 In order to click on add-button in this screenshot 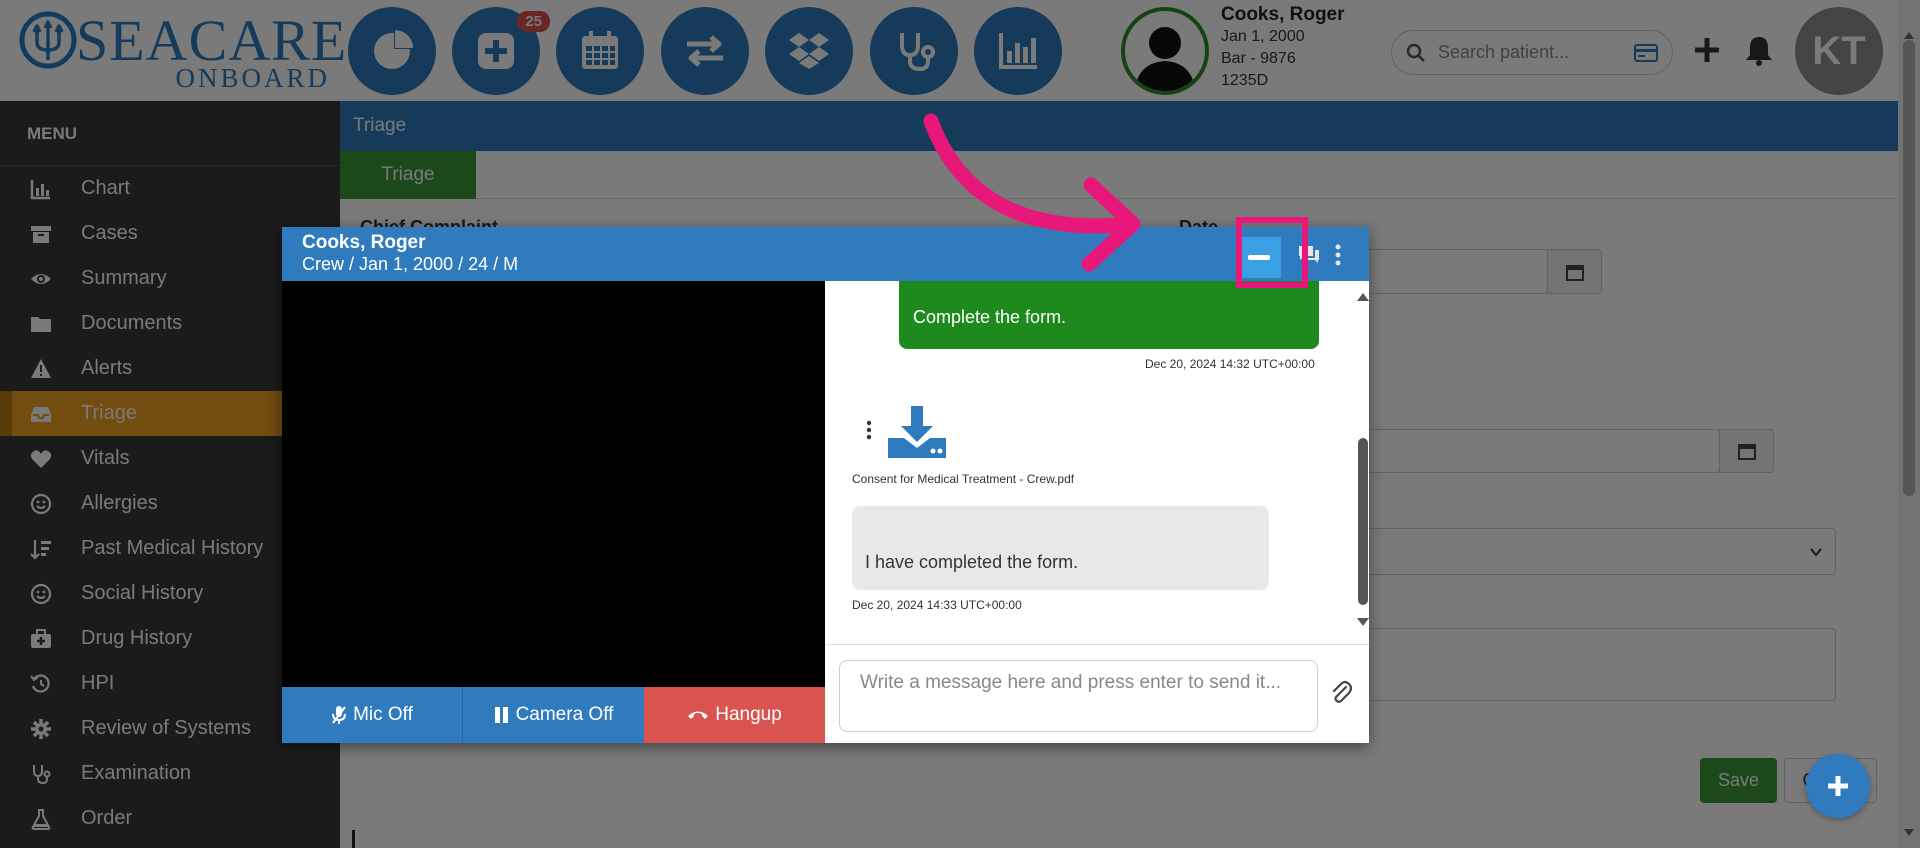, I will do `click(1707, 50)`.